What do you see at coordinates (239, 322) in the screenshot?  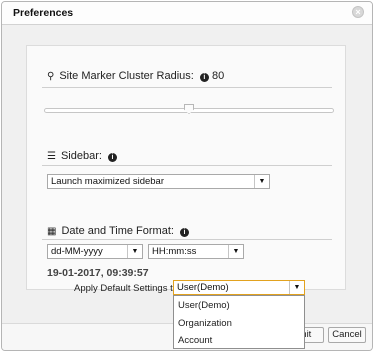 I see `apply-defaults-dropdown: User(Demo) Organization Account` at bounding box center [239, 322].